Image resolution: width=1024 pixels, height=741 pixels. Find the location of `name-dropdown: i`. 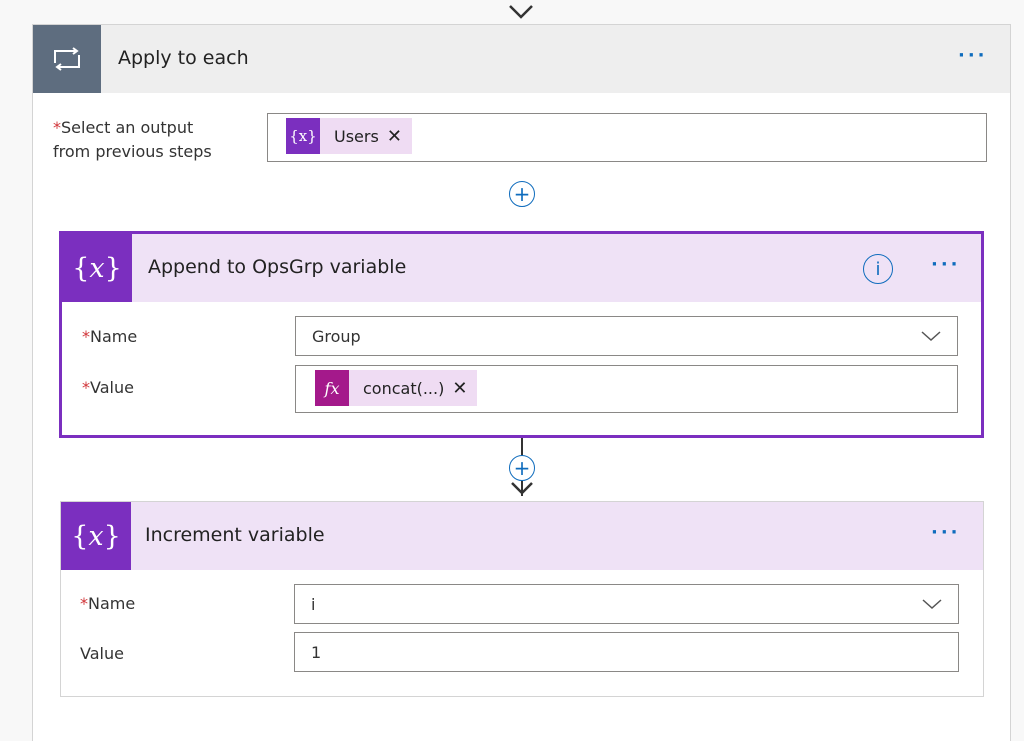

name-dropdown: i is located at coordinates (626, 604).